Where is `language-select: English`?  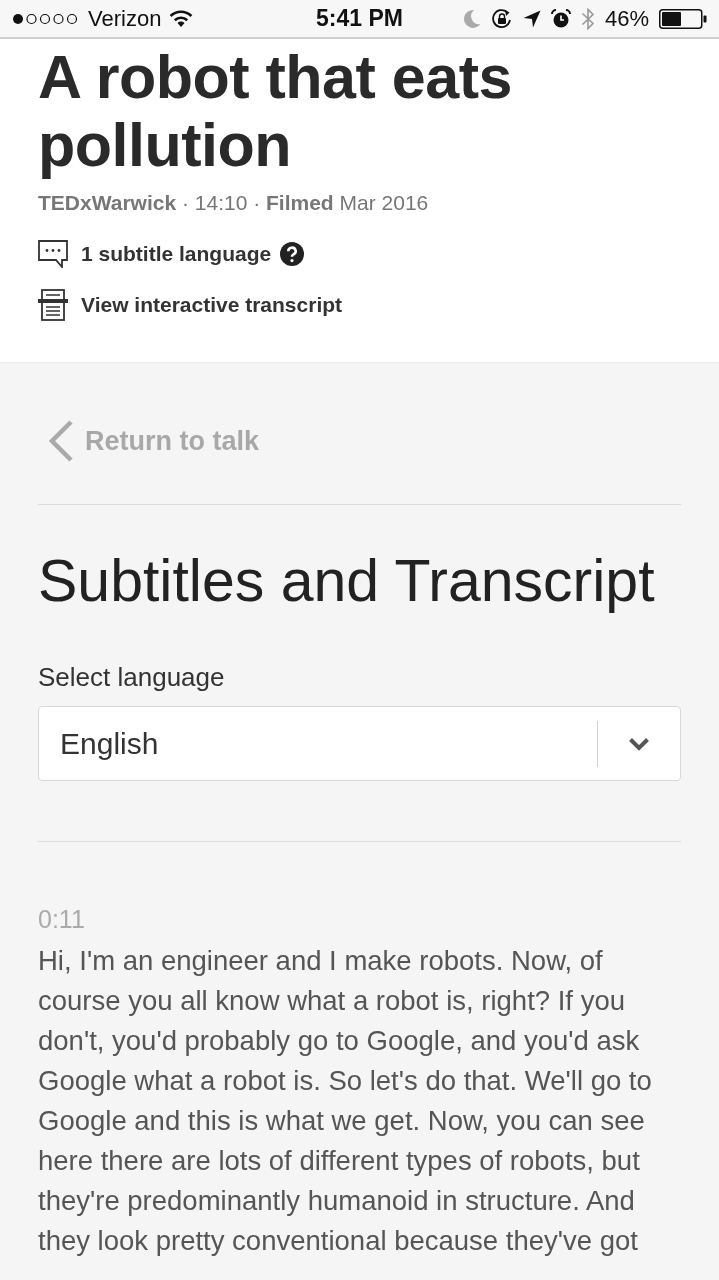 language-select: English is located at coordinates (359, 743).